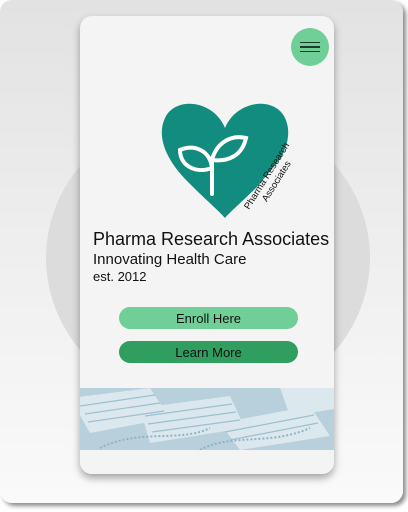  I want to click on learn-more-button: Learn More, so click(208, 352).